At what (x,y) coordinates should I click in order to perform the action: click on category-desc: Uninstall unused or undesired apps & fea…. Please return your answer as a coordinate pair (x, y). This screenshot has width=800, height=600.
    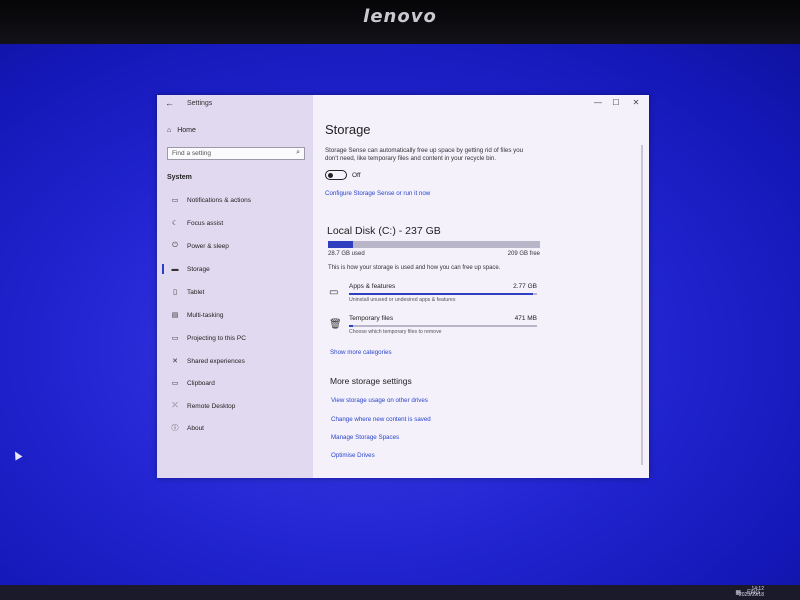
    Looking at the image, I should click on (402, 300).